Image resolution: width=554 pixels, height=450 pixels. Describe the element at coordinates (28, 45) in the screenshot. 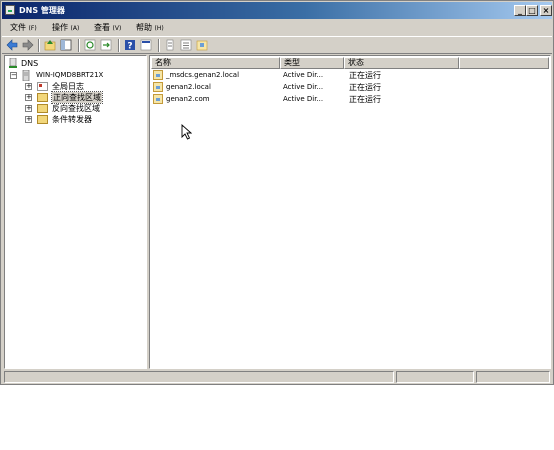

I see `forward-icon` at that location.